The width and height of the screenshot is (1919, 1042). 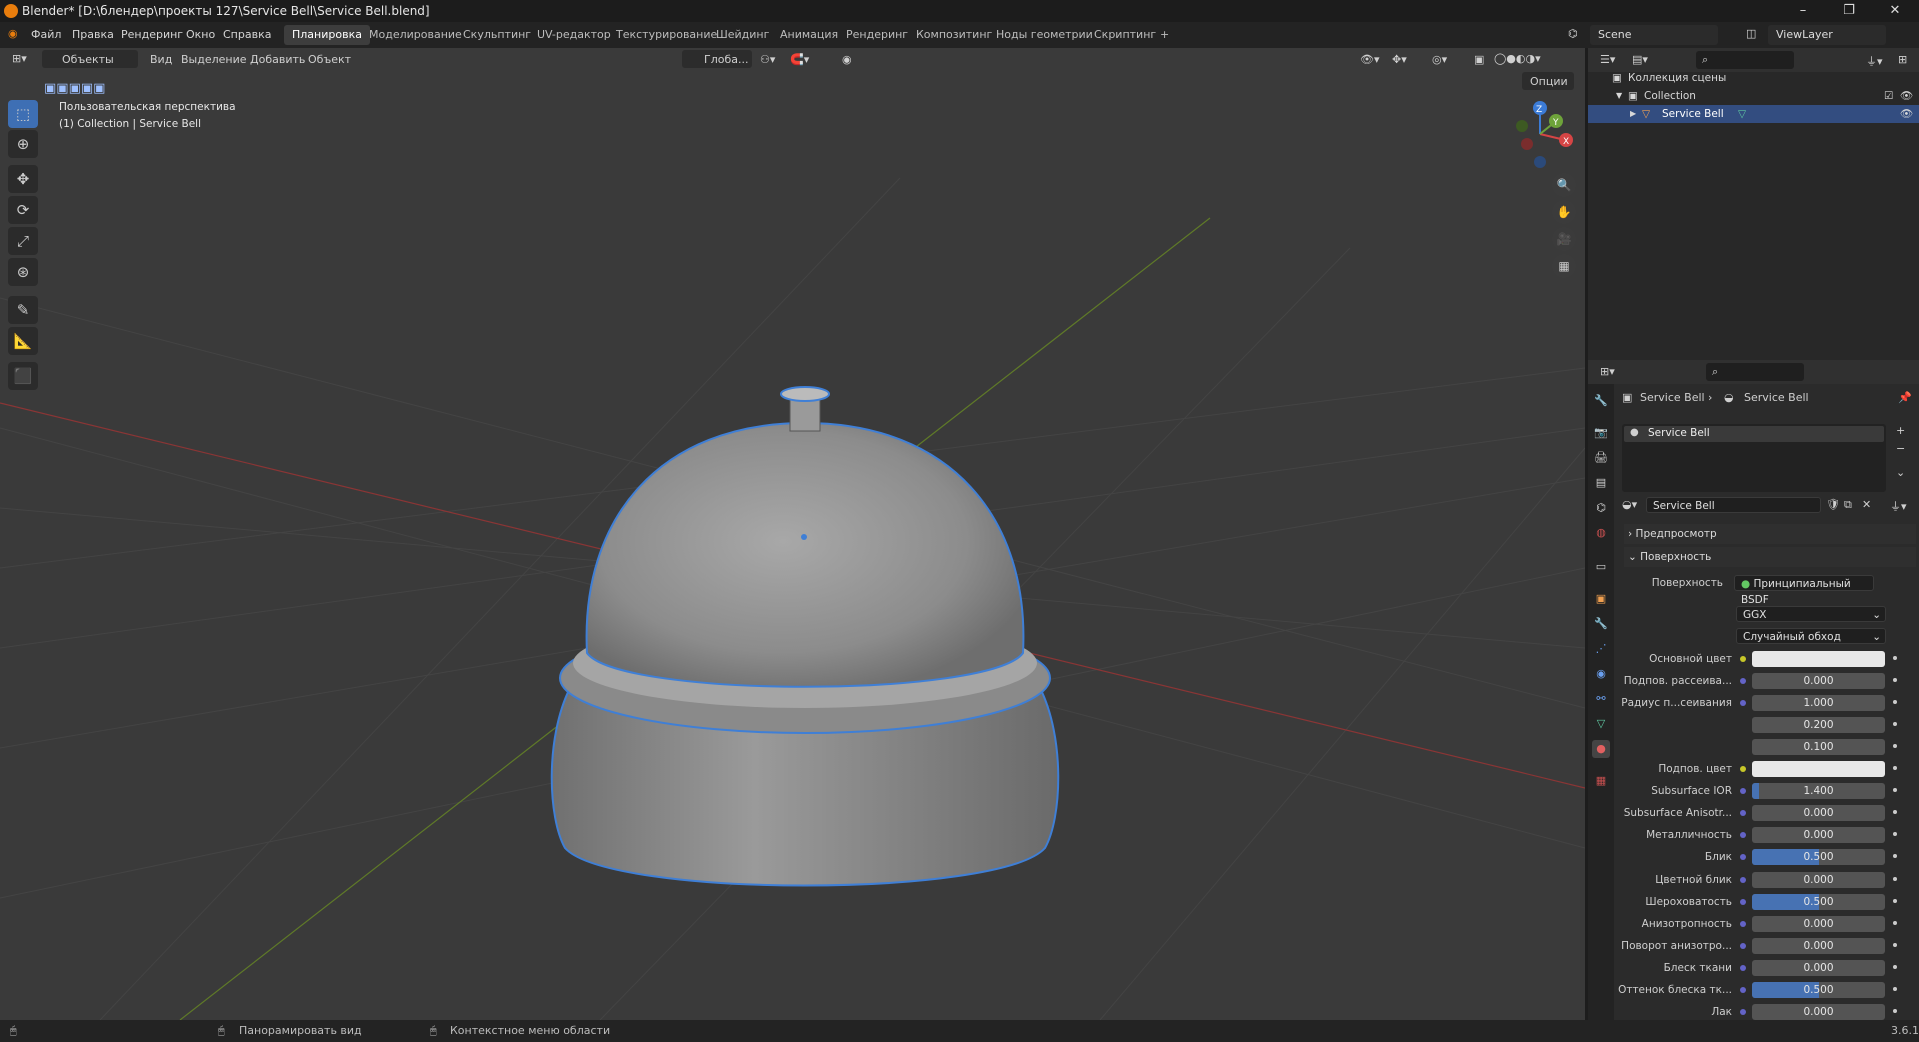 I want to click on tab-uv-editing: UV-редактор, so click(x=574, y=35).